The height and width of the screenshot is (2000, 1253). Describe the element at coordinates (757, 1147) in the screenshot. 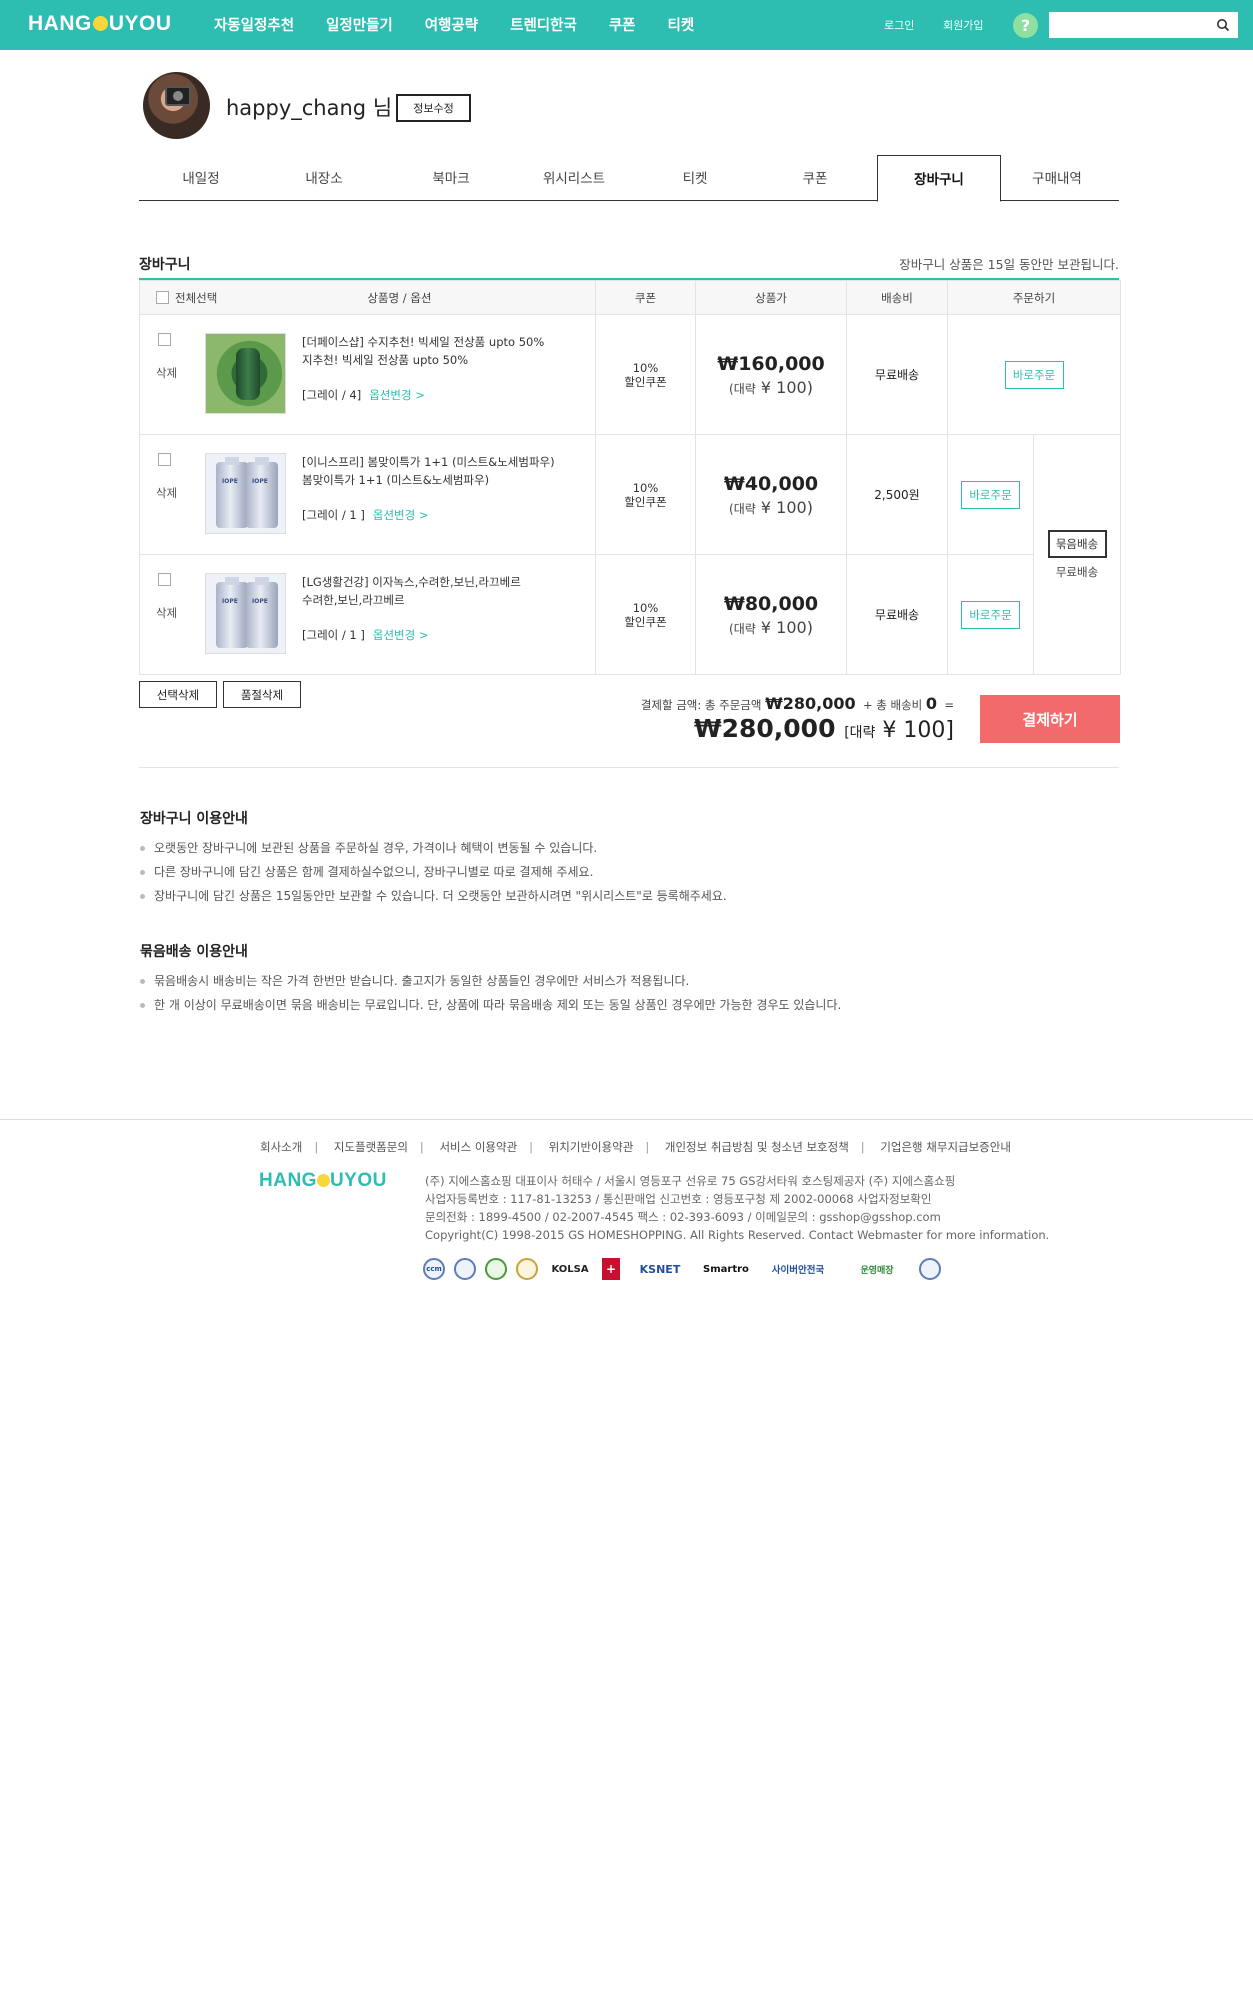

I see `footer-link-privacy: 개인정보 취급방침 및 청소년 보호정책` at that location.